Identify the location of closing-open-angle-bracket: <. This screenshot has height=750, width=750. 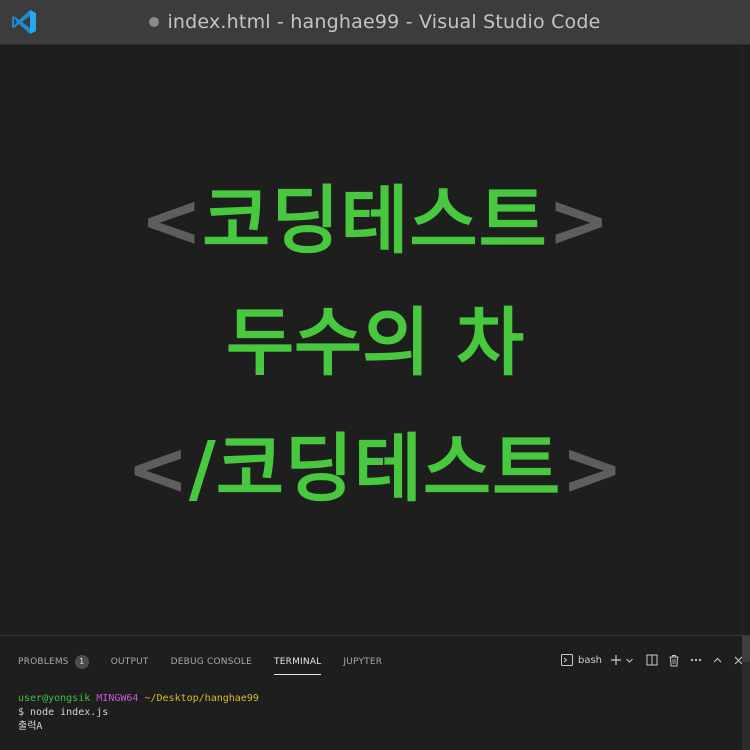
(157, 469).